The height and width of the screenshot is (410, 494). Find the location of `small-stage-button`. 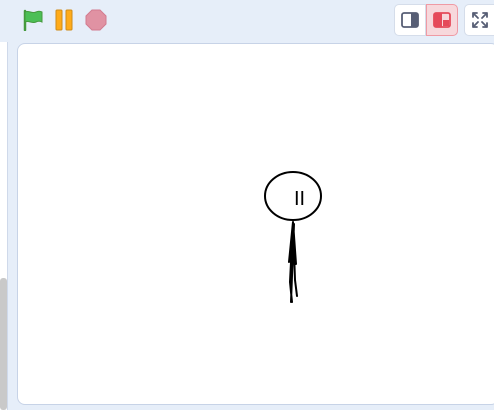

small-stage-button is located at coordinates (410, 20).